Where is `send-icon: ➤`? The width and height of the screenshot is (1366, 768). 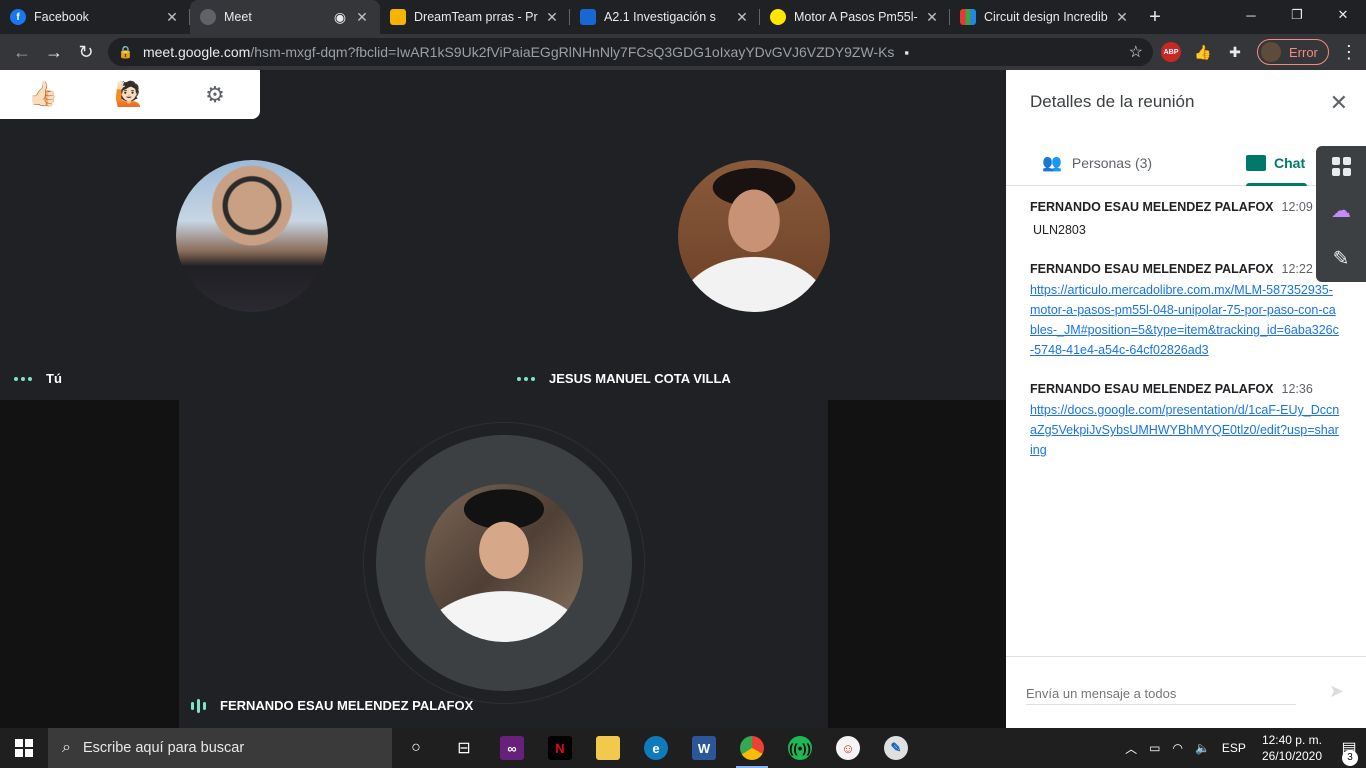
send-icon: ➤ is located at coordinates (1336, 691).